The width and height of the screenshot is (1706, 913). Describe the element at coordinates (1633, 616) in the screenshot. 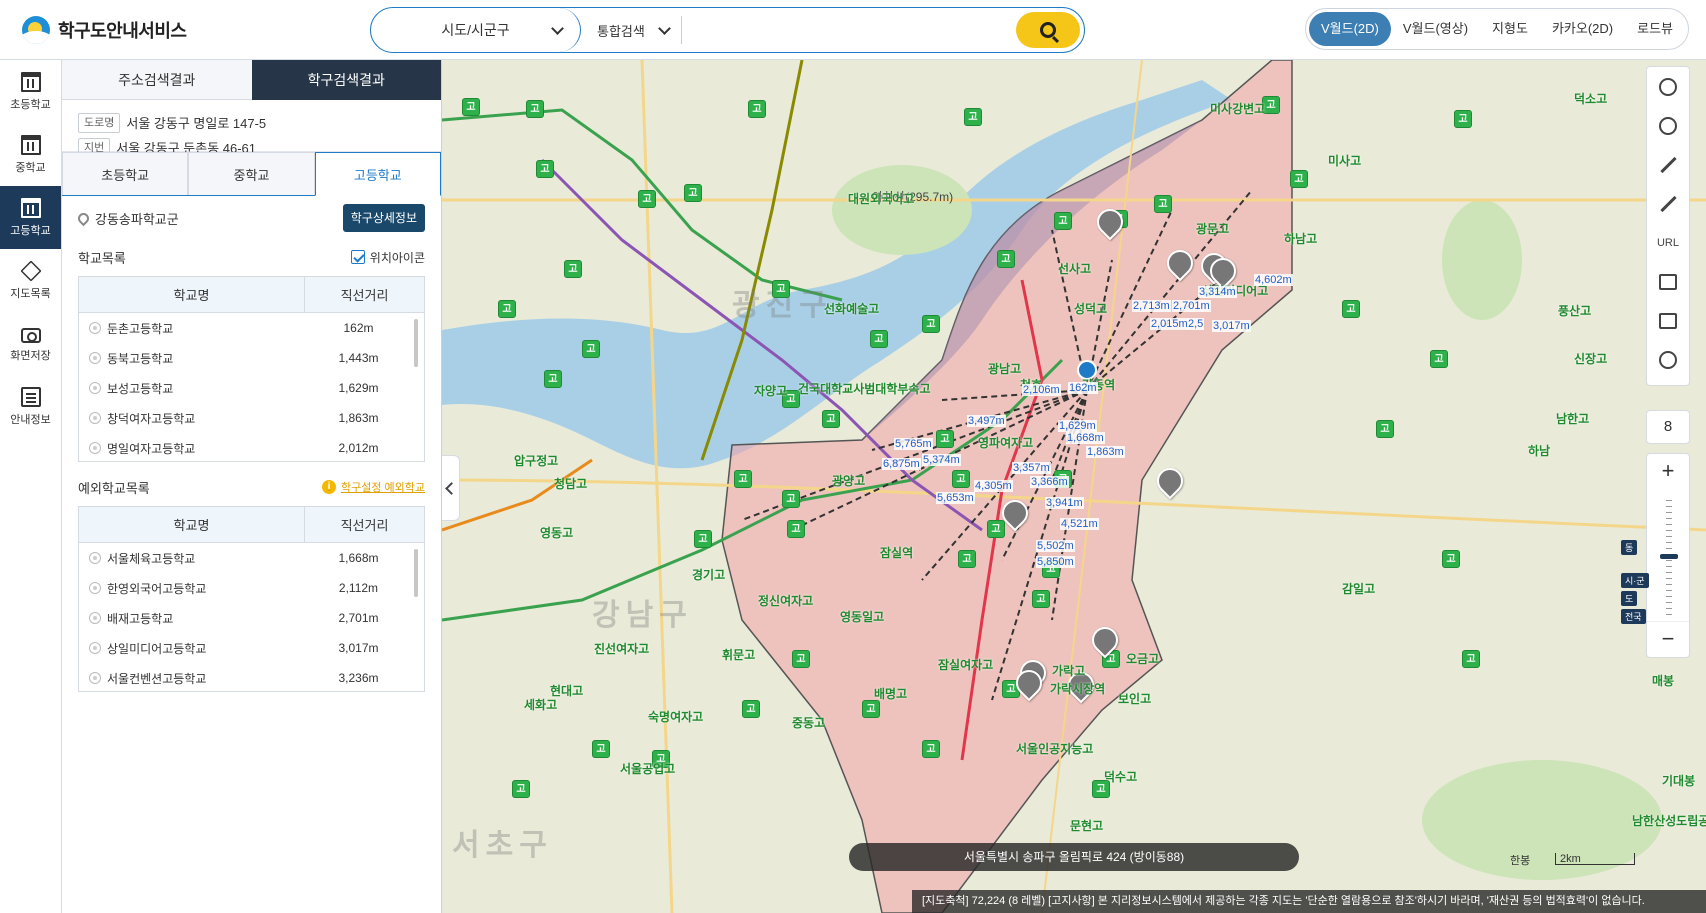

I see `zoom-level-label: 전국` at that location.